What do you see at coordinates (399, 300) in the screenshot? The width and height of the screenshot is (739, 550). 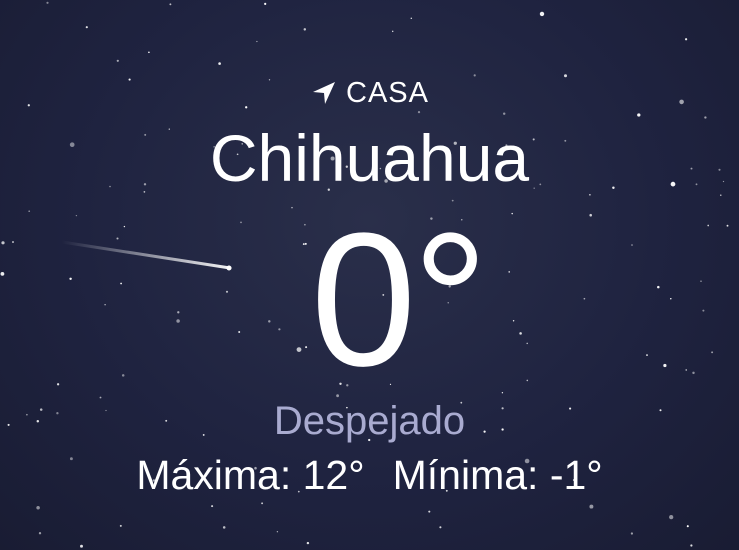 I see `current-temperature: 0°` at bounding box center [399, 300].